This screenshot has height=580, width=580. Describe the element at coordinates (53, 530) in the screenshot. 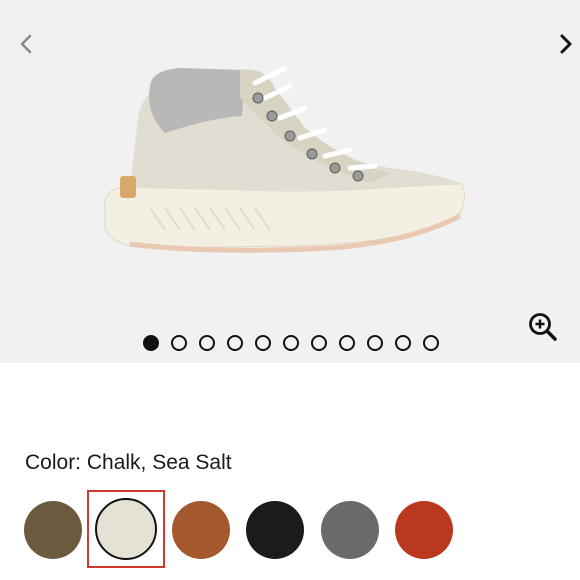

I see `color-swatch-olive-brown` at that location.